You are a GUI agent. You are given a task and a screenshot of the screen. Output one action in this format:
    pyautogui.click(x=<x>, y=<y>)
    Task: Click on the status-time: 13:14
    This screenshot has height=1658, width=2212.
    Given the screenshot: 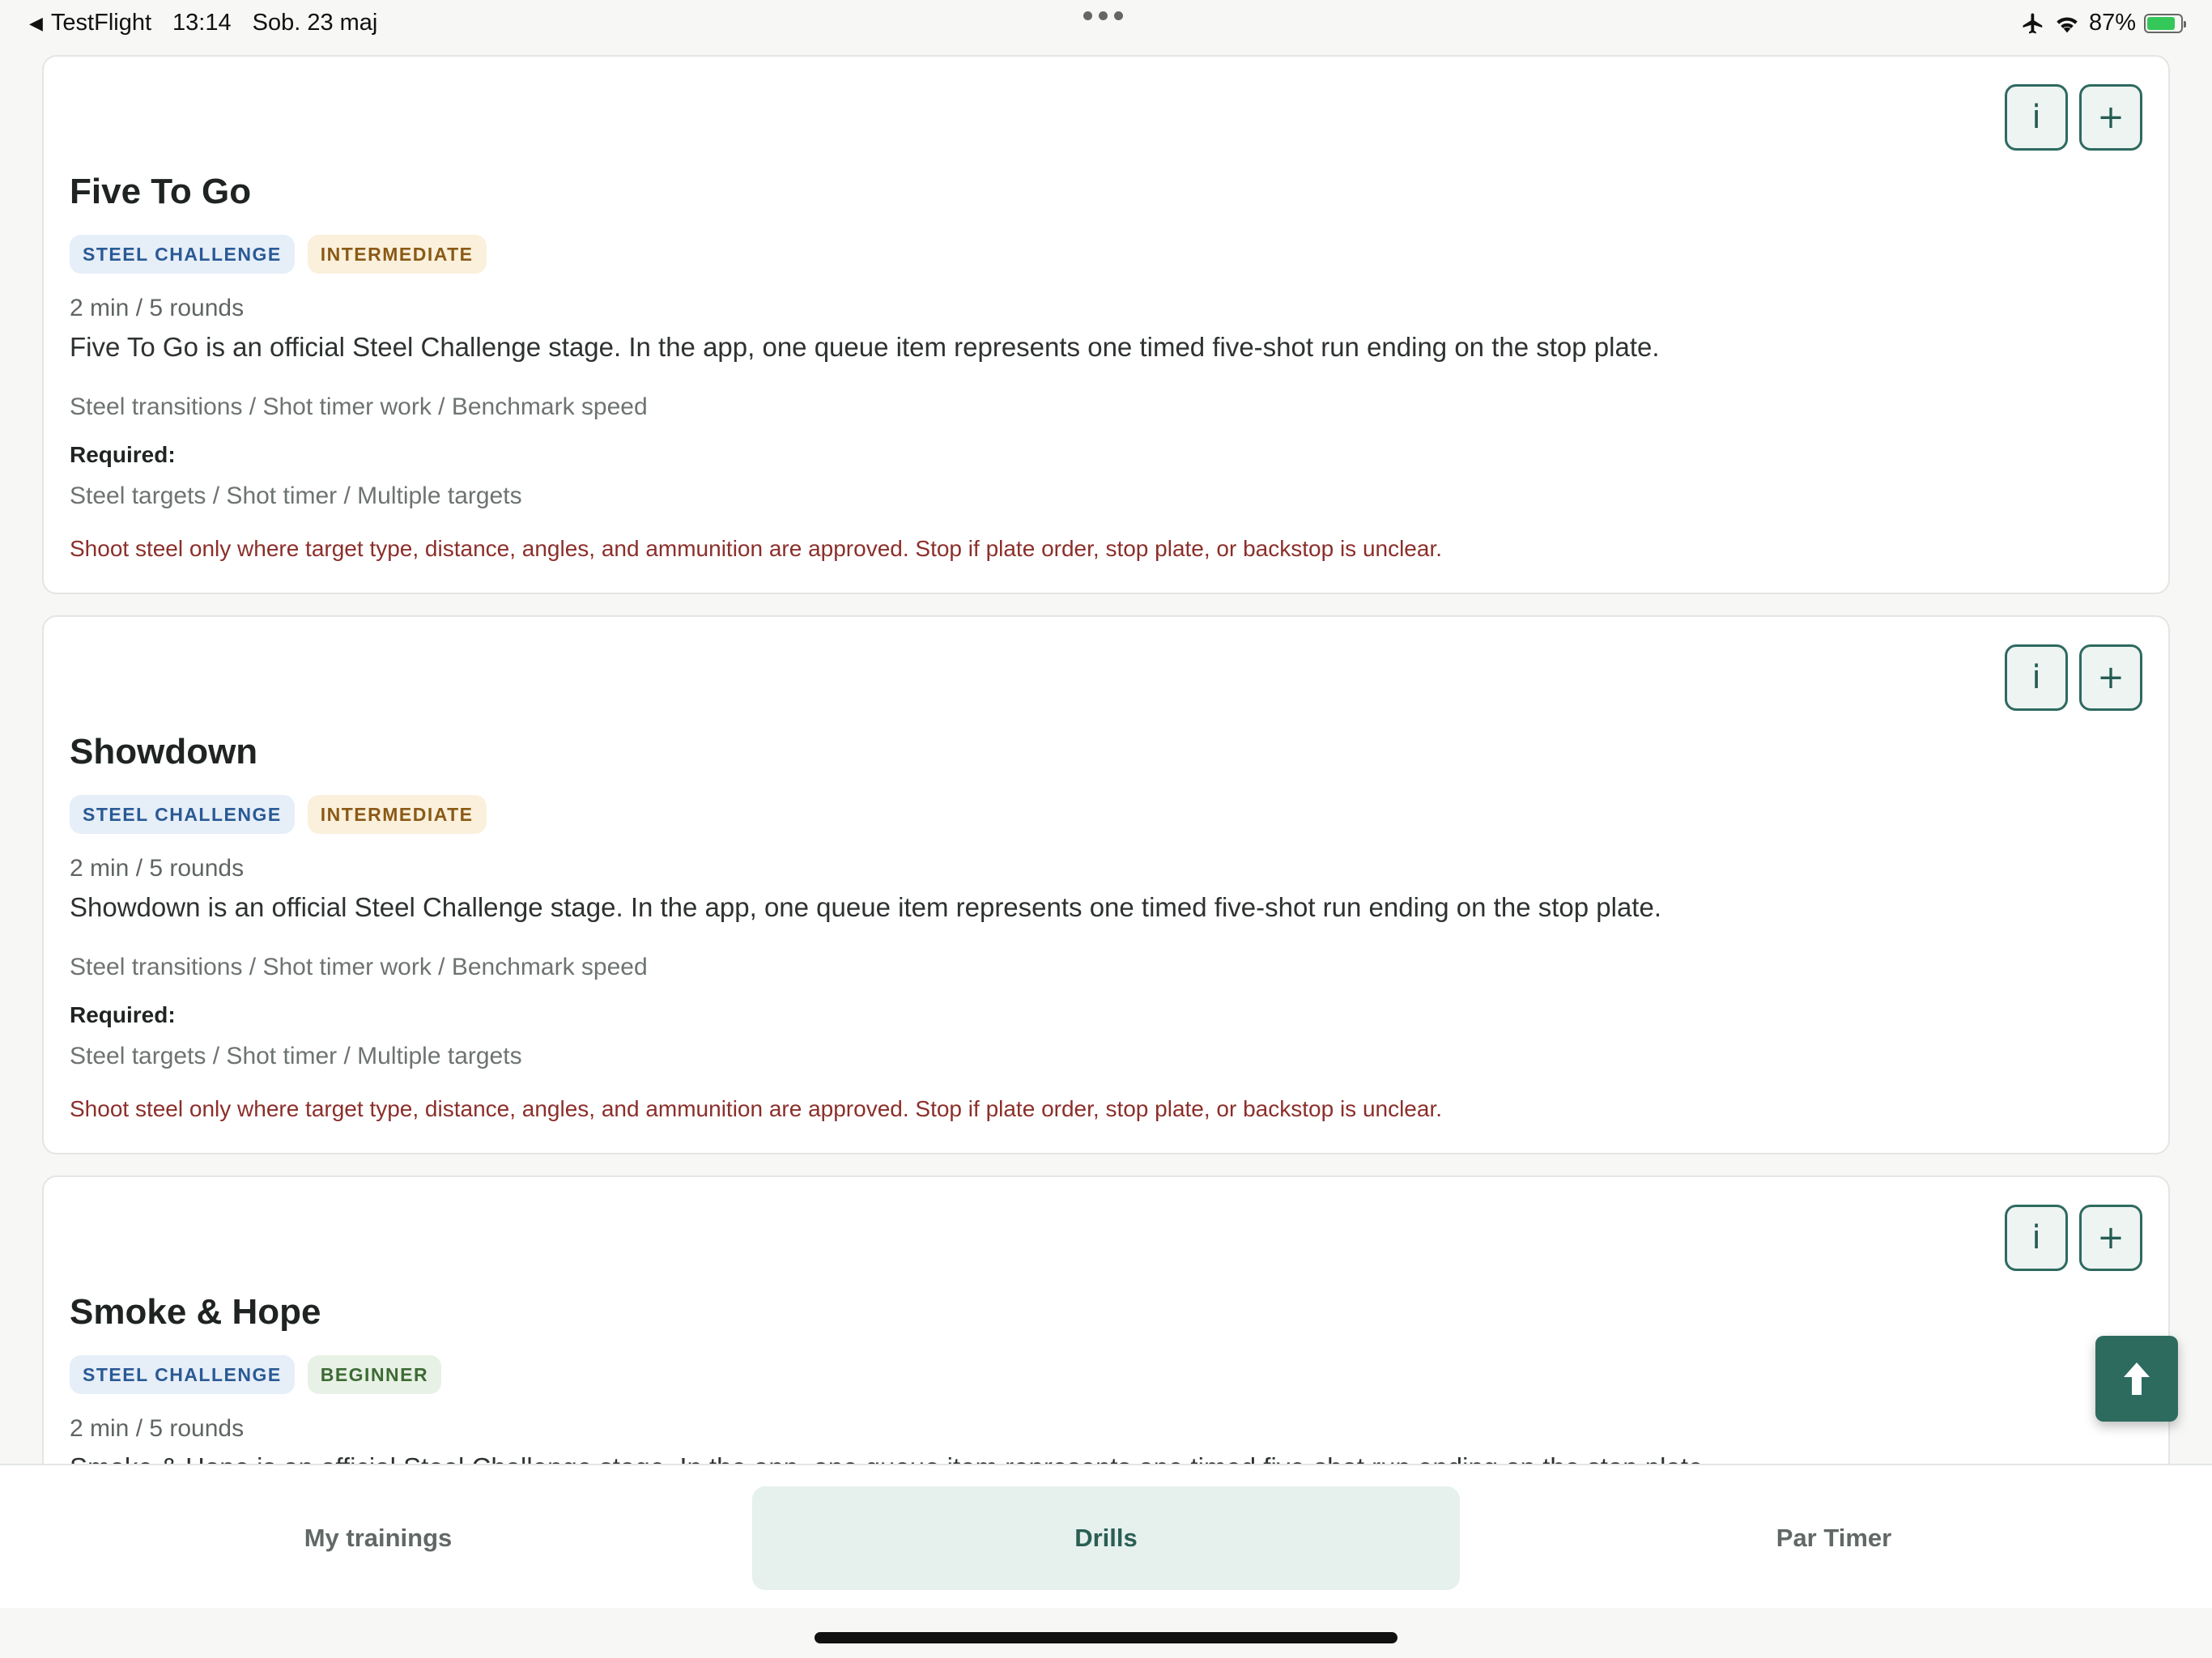 What is the action you would take?
    pyautogui.click(x=202, y=23)
    